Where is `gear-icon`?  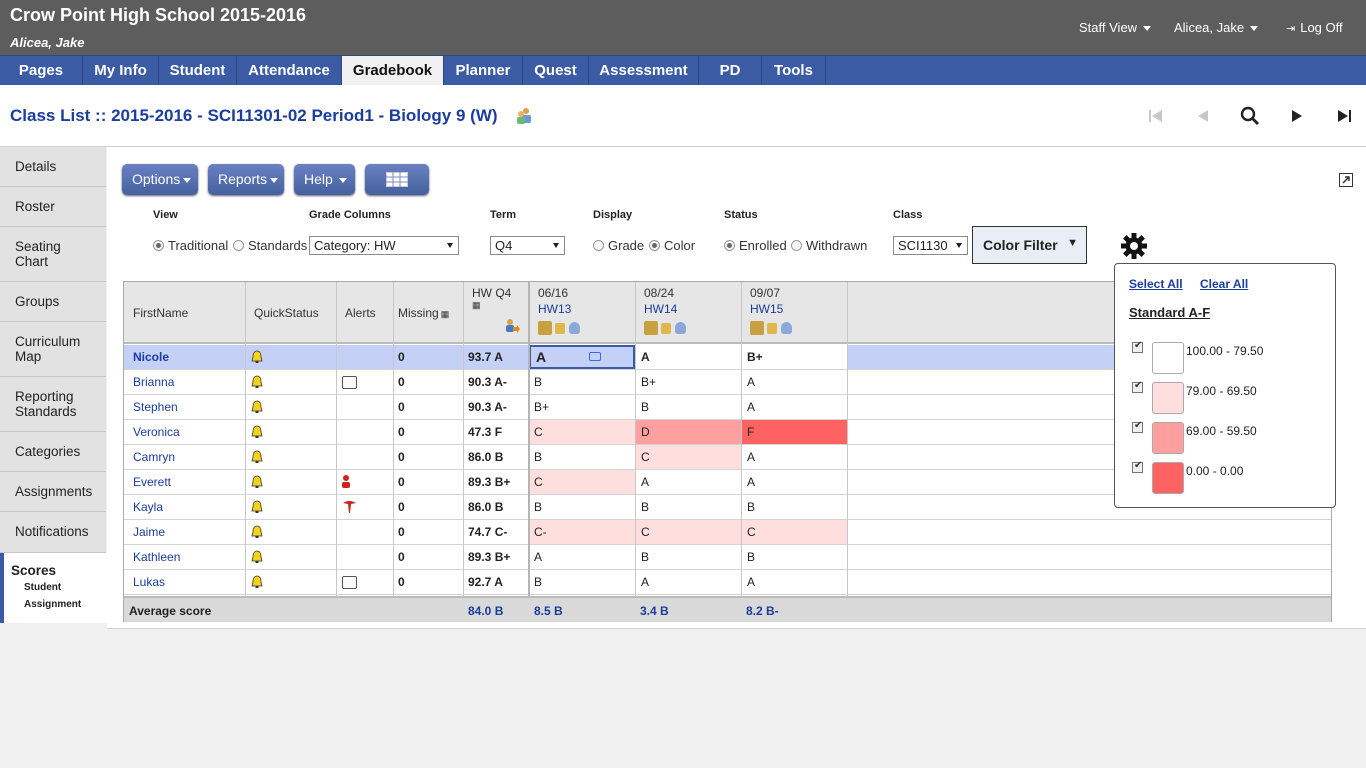
gear-icon is located at coordinates (1134, 246).